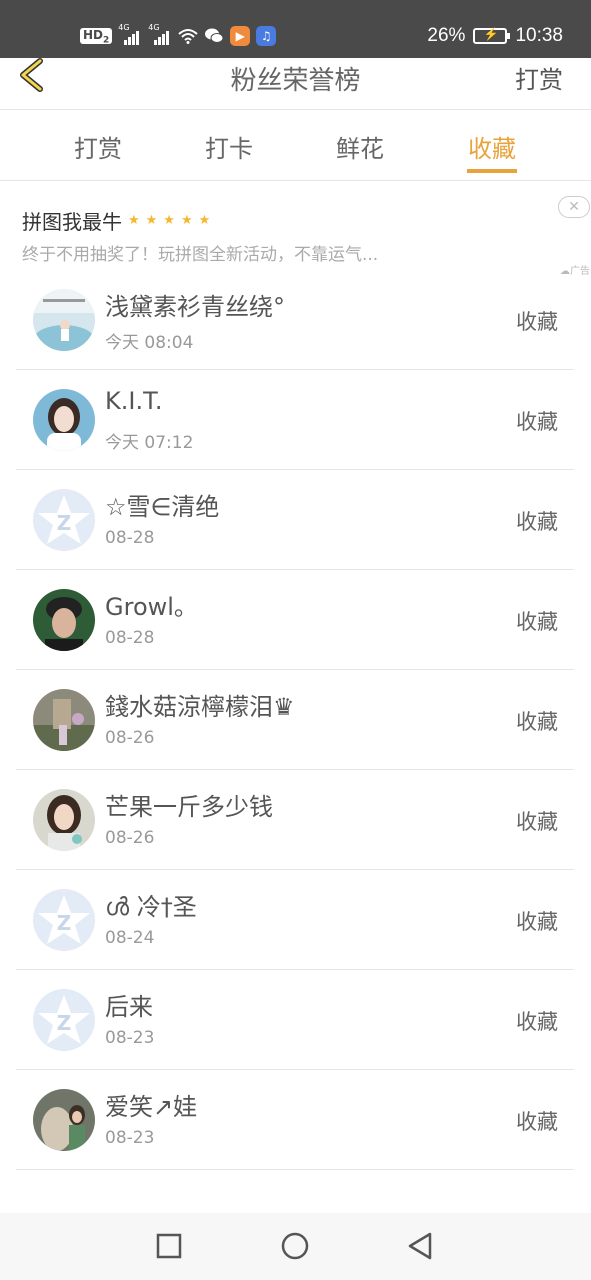 The width and height of the screenshot is (591, 1280). What do you see at coordinates (130, 938) in the screenshot?
I see `timestamp: 08-24` at bounding box center [130, 938].